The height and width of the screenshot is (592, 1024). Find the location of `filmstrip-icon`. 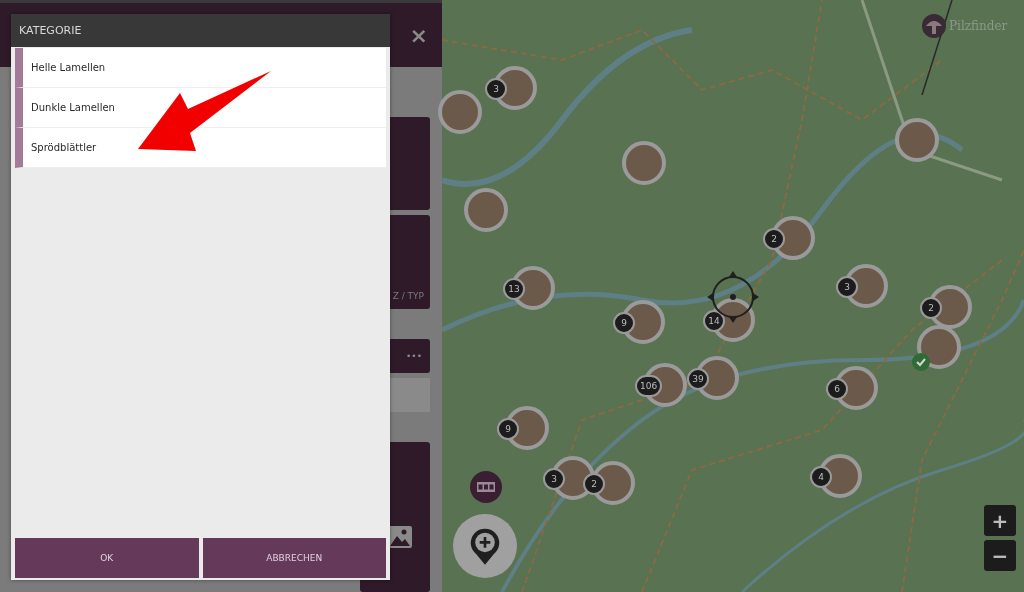

filmstrip-icon is located at coordinates (486, 487).